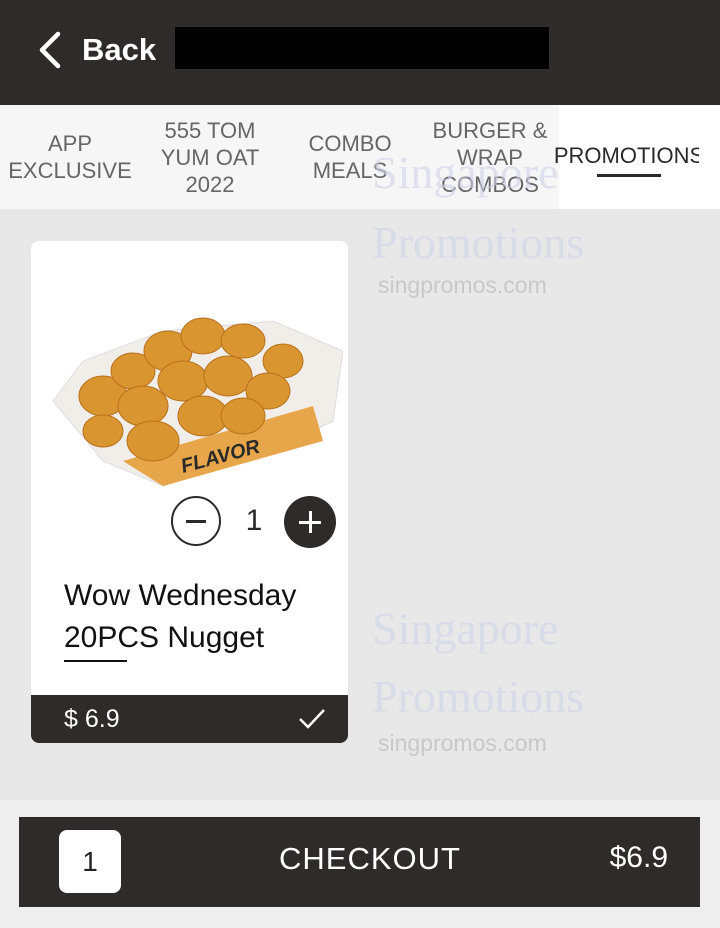 The width and height of the screenshot is (720, 928). I want to click on tab-label: APP EXCLUSIVE, so click(70, 157).